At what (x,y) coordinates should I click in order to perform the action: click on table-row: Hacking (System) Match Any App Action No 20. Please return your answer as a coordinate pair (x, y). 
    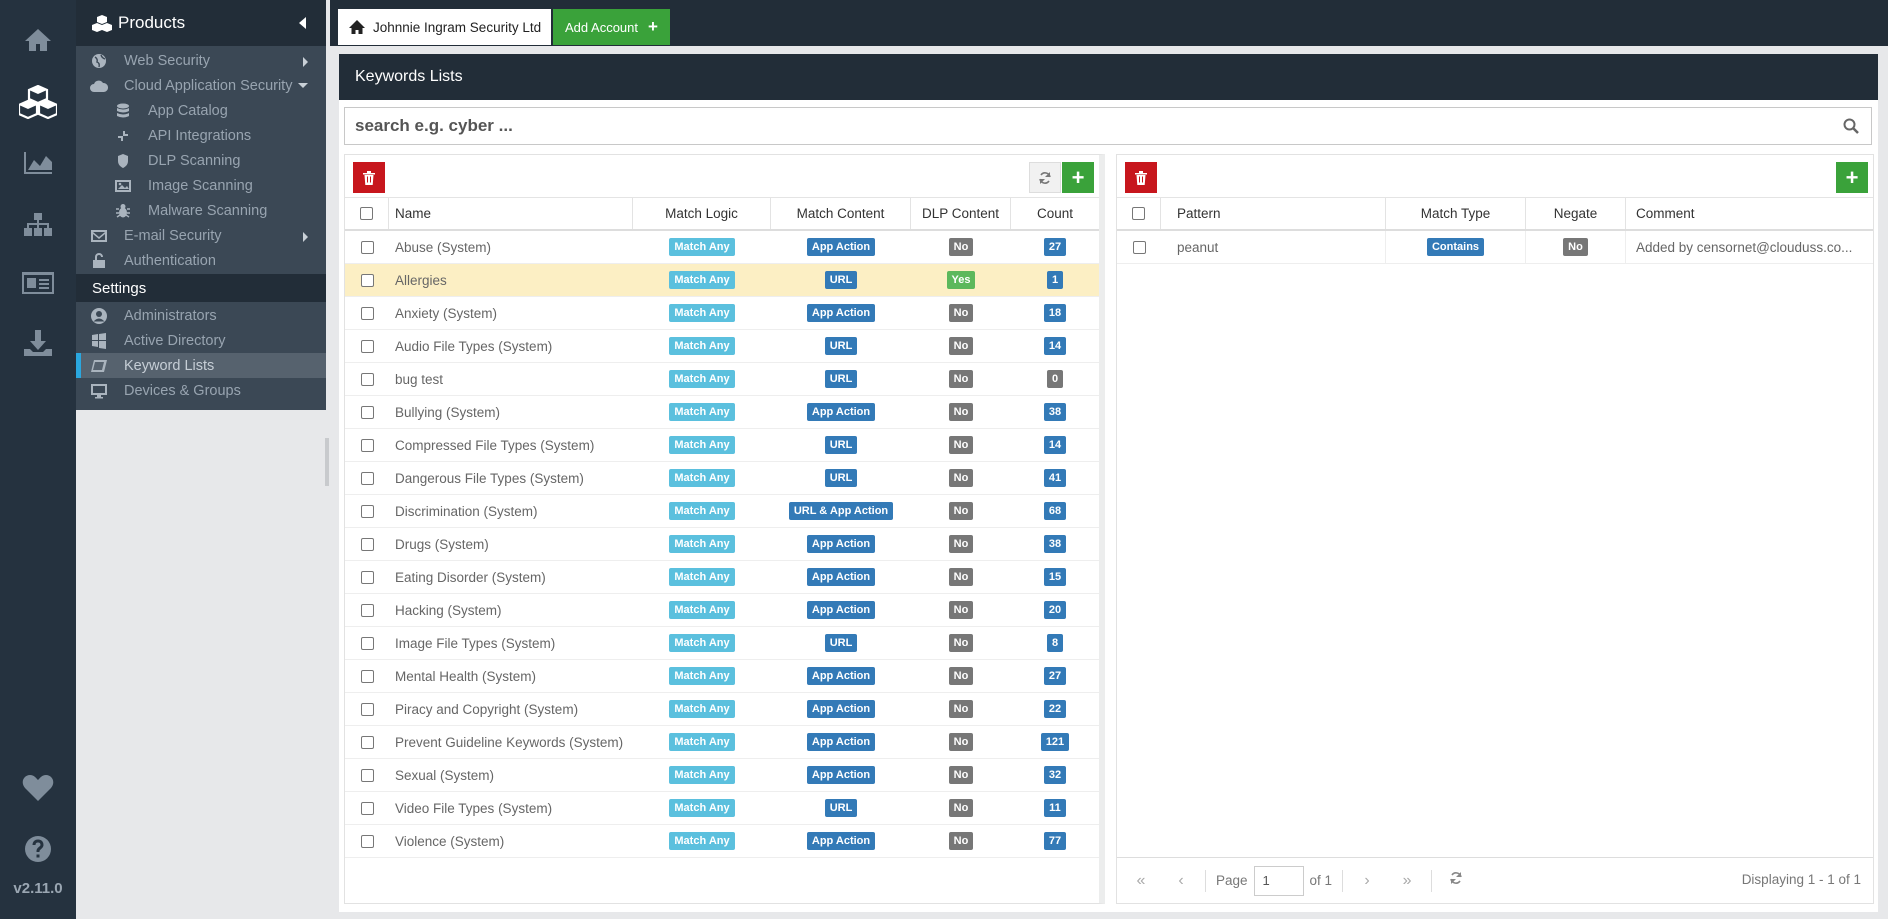
    Looking at the image, I should click on (722, 610).